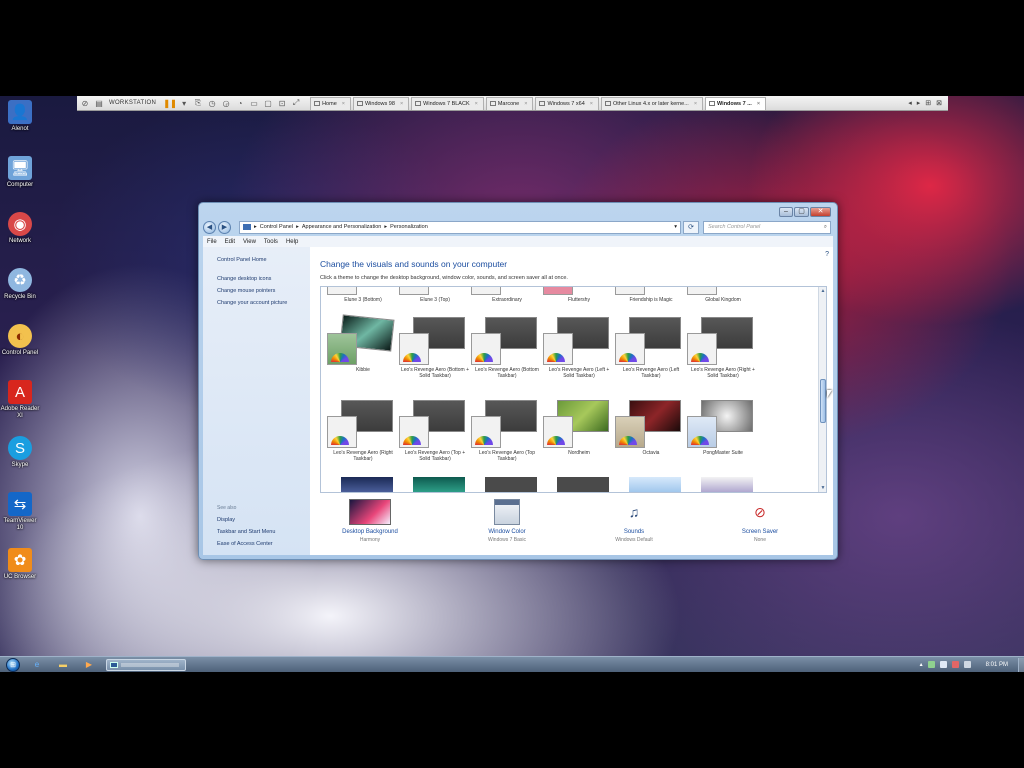 This screenshot has width=1024, height=768. I want to click on theme-item: Leo's Revenge Aero (Right Taskbar), so click(363, 431).